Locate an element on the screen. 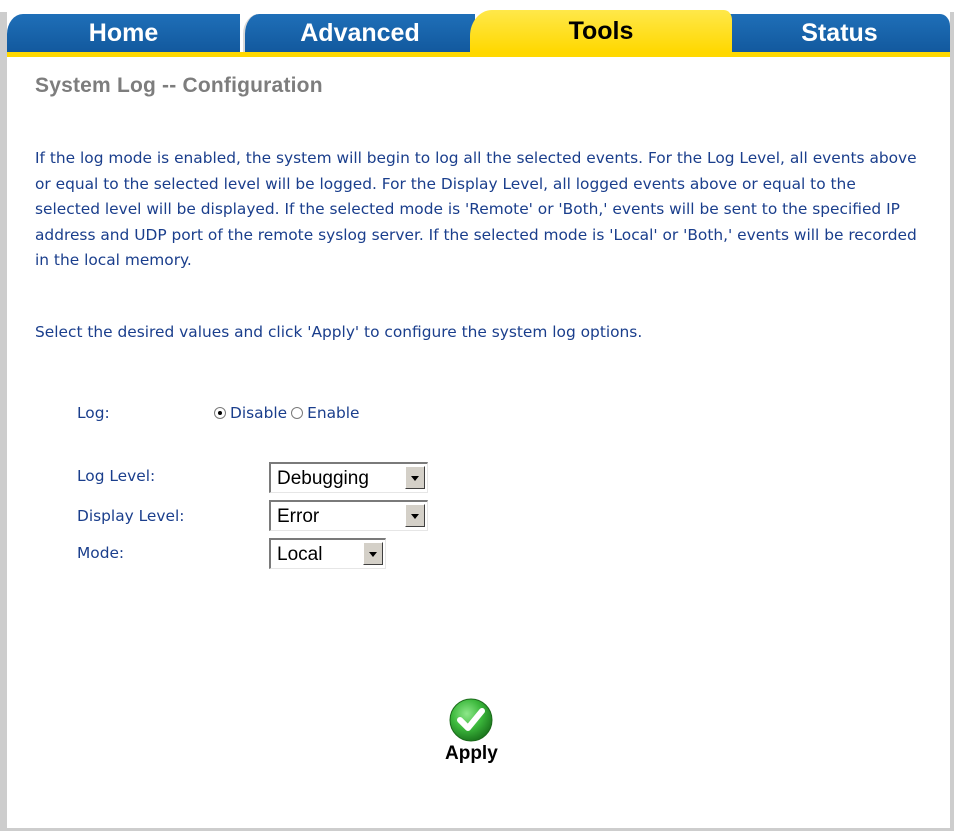 This screenshot has width=954, height=831. log-enable-label: Enable is located at coordinates (333, 413).